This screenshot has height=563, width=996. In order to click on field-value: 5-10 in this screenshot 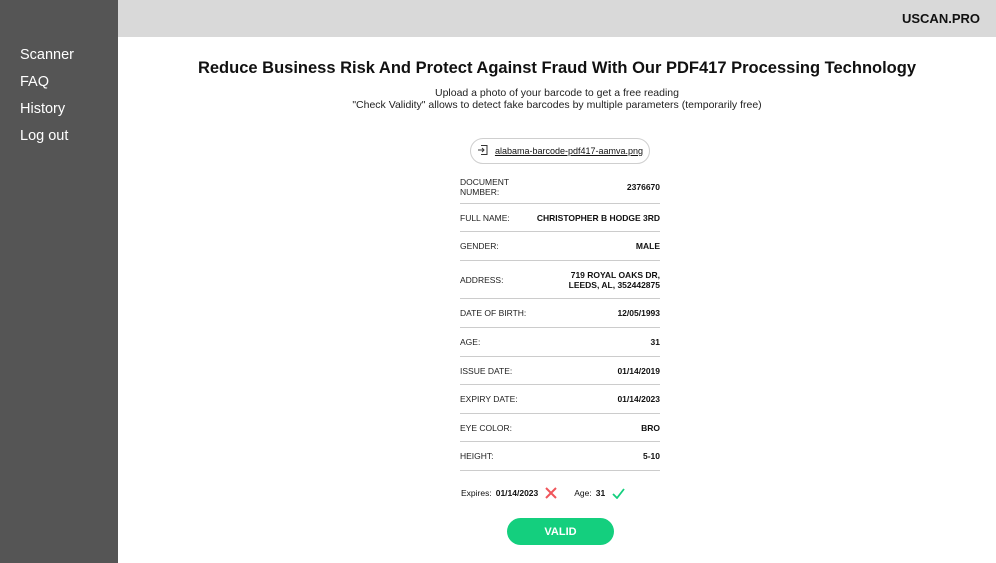, I will do `click(651, 456)`.